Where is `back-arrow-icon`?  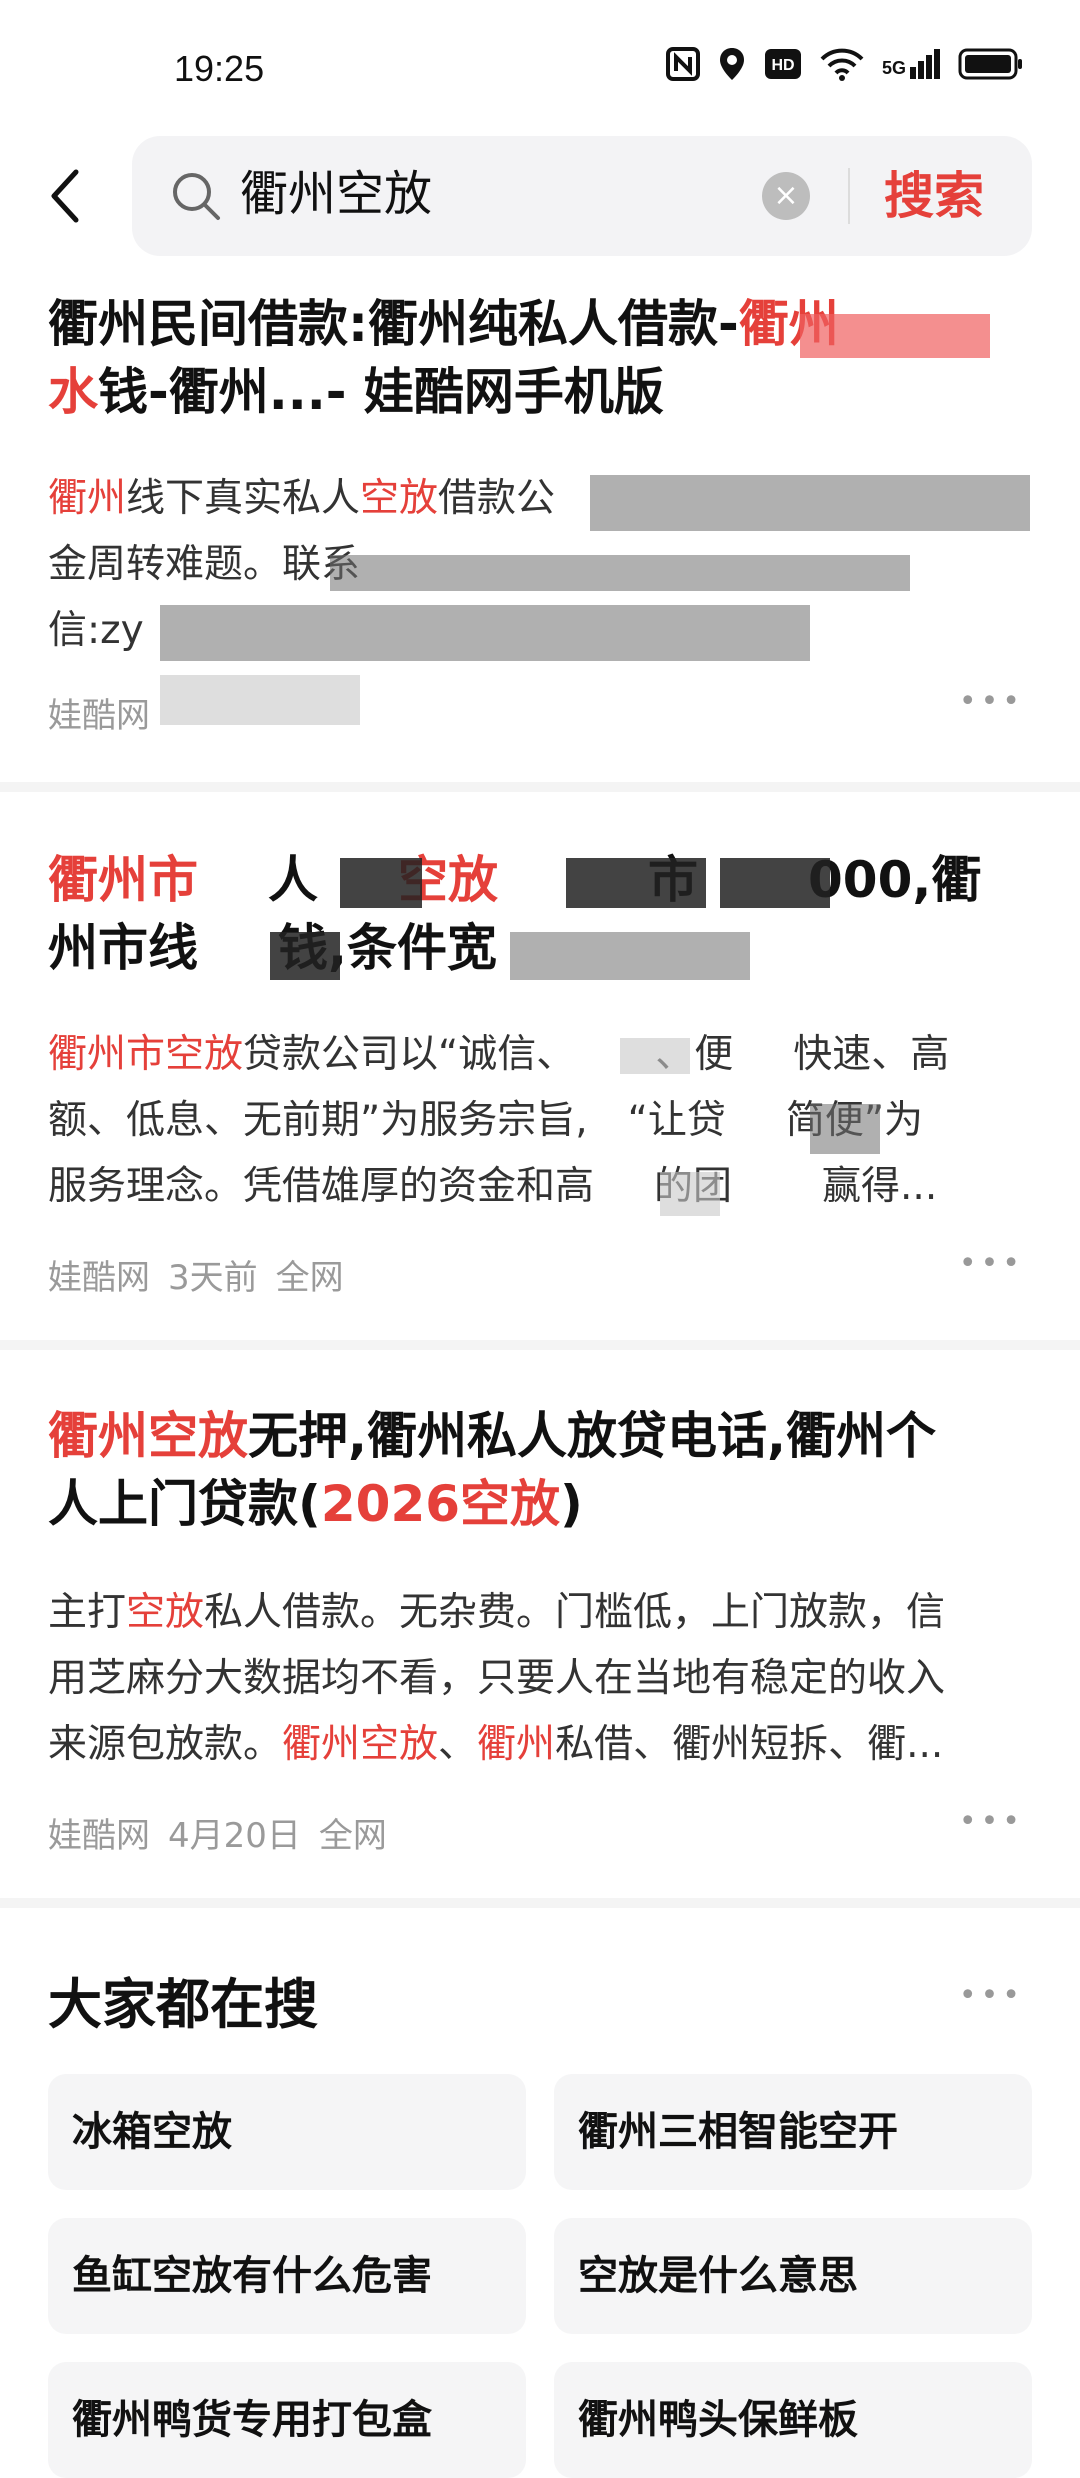 back-arrow-icon is located at coordinates (65, 196).